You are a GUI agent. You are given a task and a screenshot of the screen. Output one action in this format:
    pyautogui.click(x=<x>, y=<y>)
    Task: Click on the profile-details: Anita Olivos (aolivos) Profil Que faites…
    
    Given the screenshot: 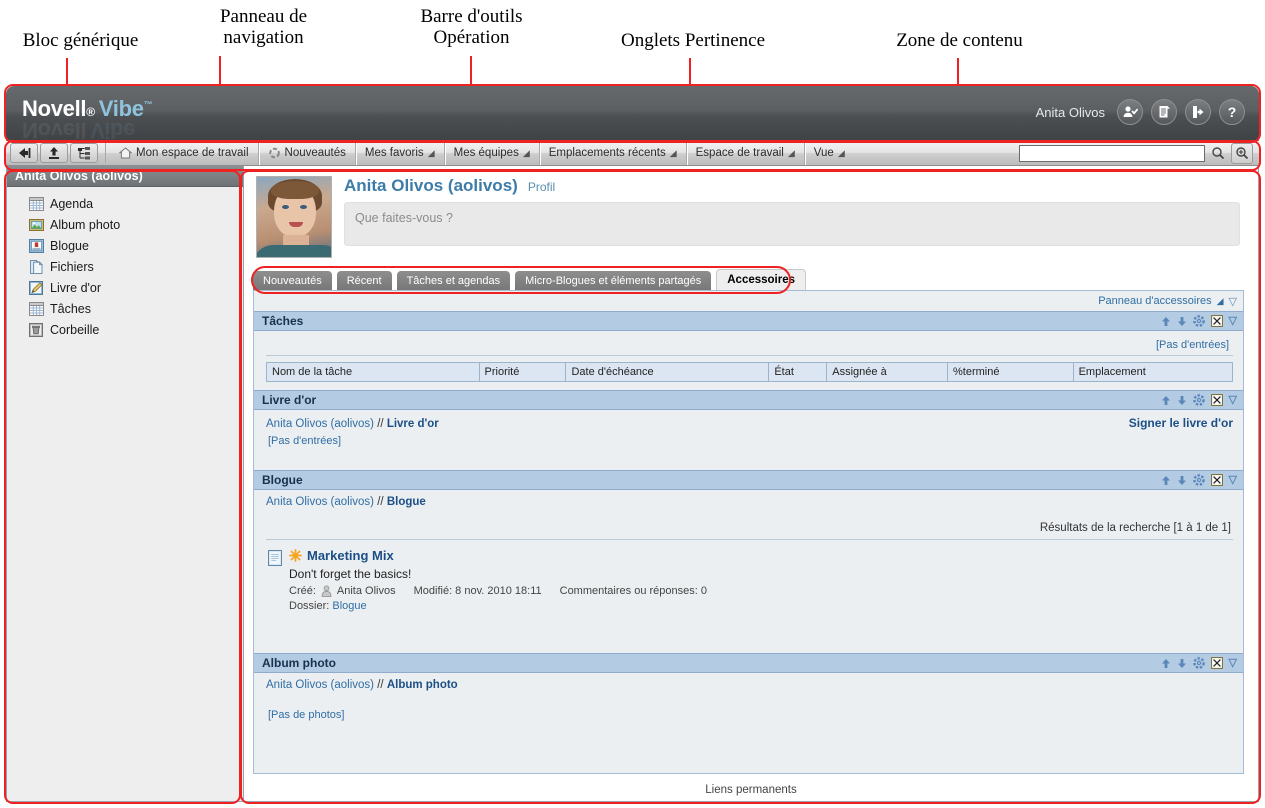 What is the action you would take?
    pyautogui.click(x=801, y=217)
    